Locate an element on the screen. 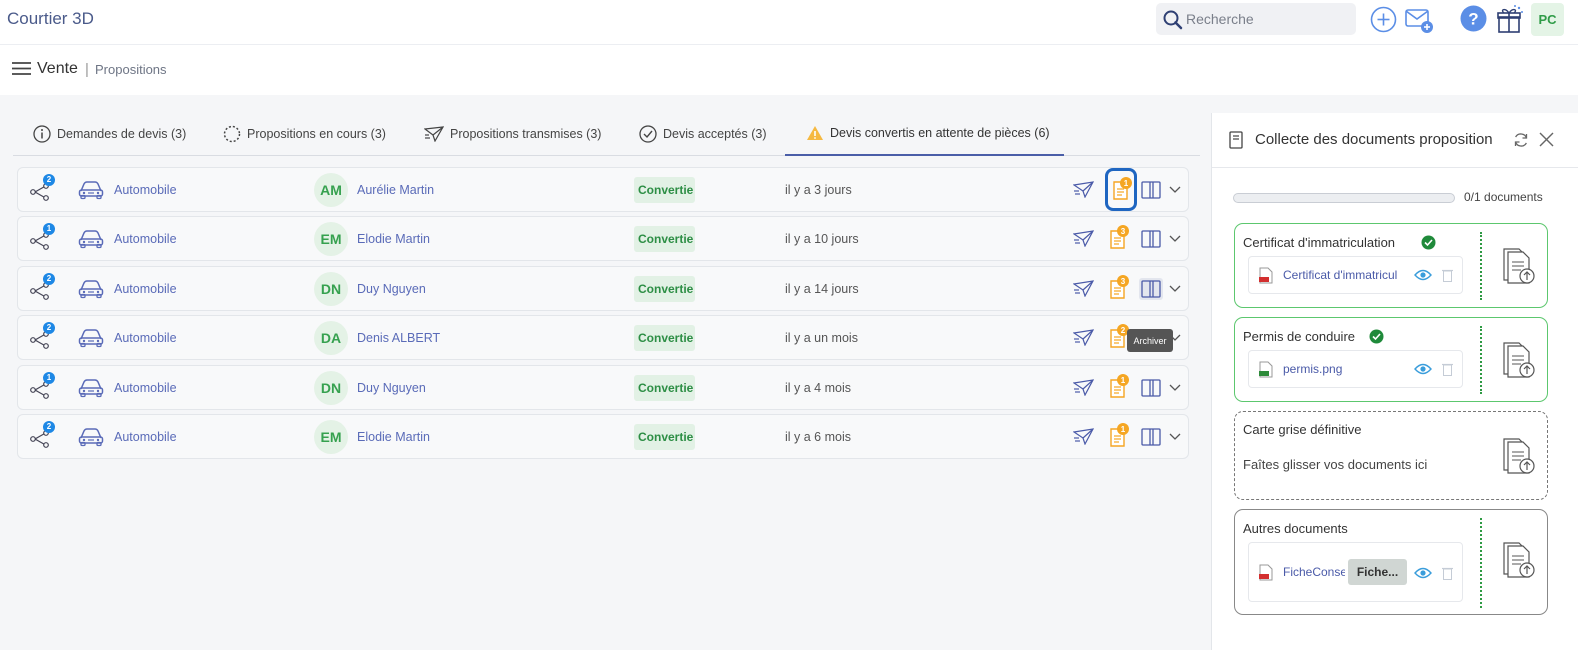  doc-card-permis: Permis de conduire permis.png is located at coordinates (1391, 359).